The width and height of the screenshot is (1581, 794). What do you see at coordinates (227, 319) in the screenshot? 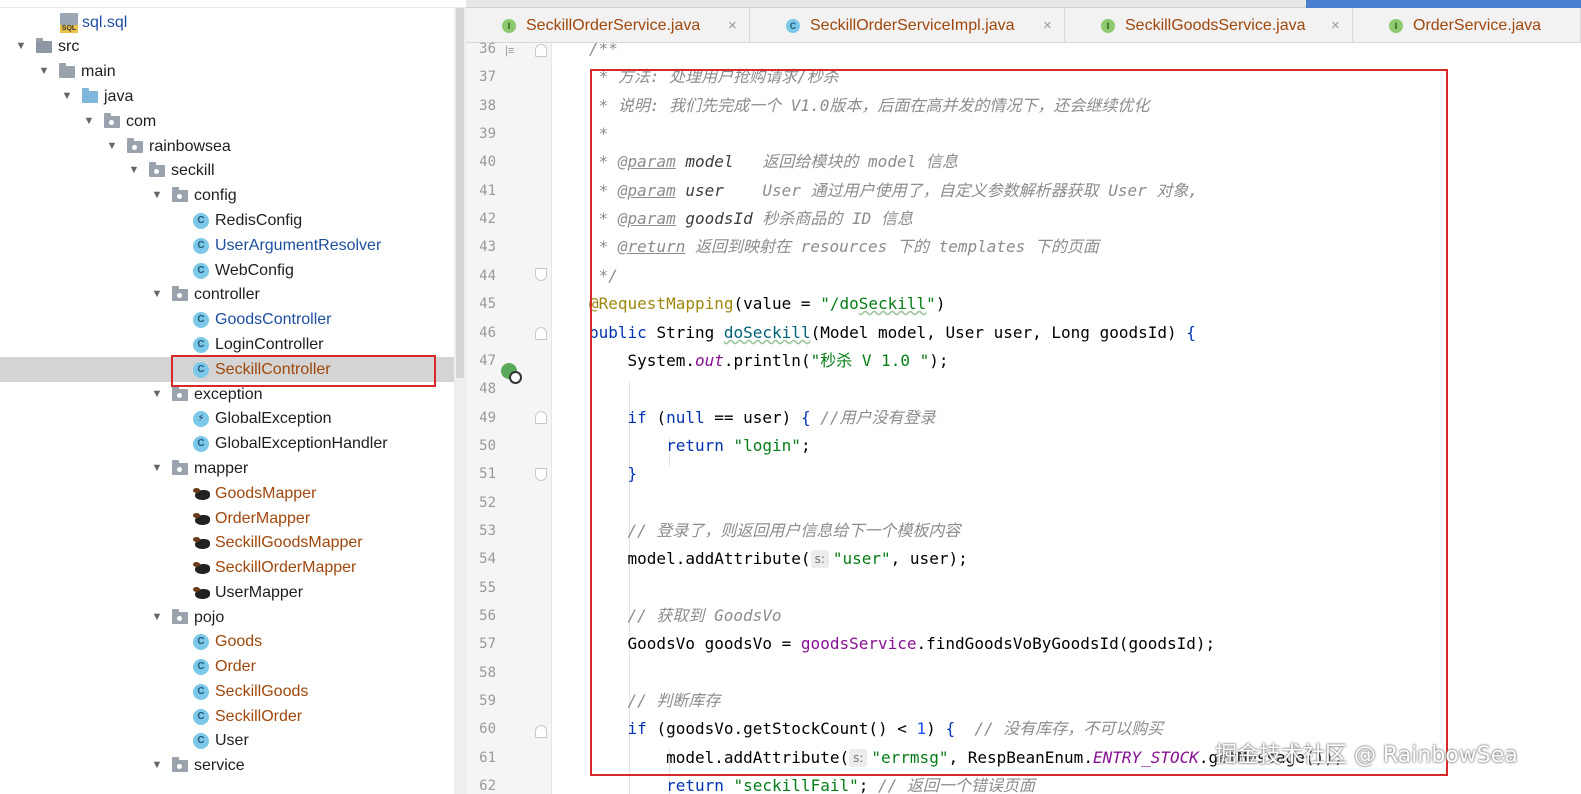
I see `tree-item: C GoodsController` at bounding box center [227, 319].